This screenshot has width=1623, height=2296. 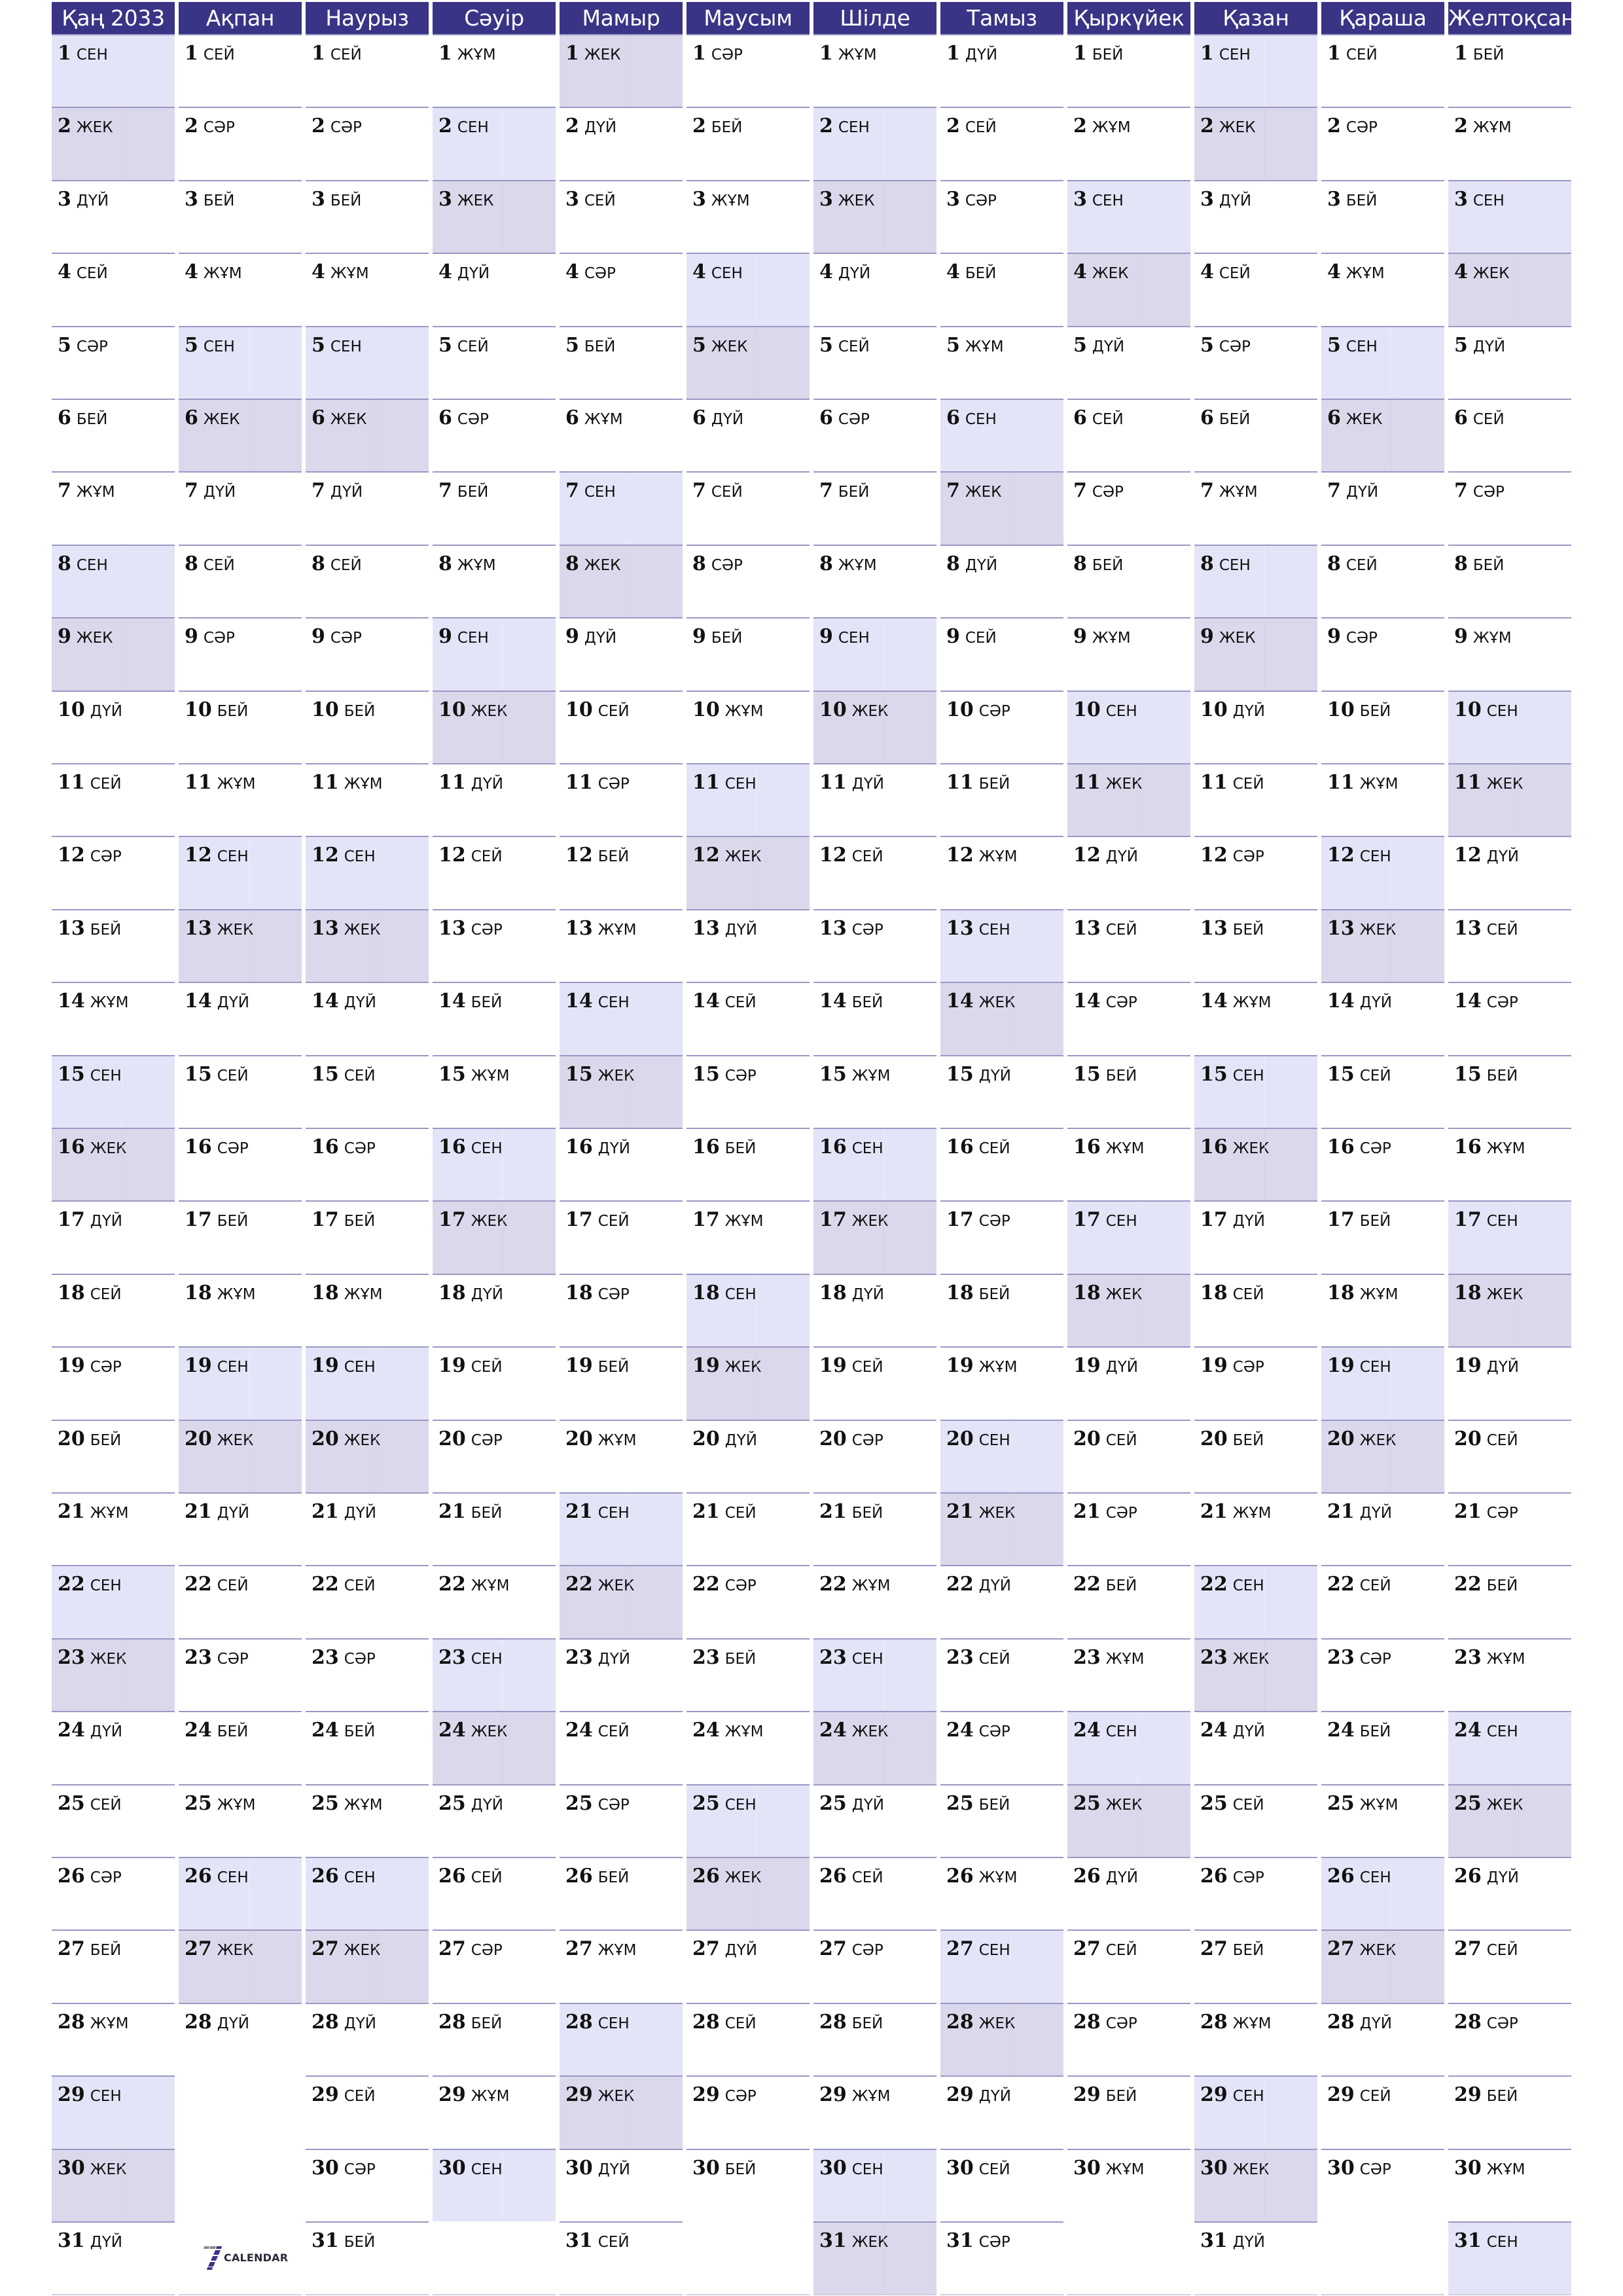 I want to click on day-cell: 5 СЕЙ, so click(x=495, y=362).